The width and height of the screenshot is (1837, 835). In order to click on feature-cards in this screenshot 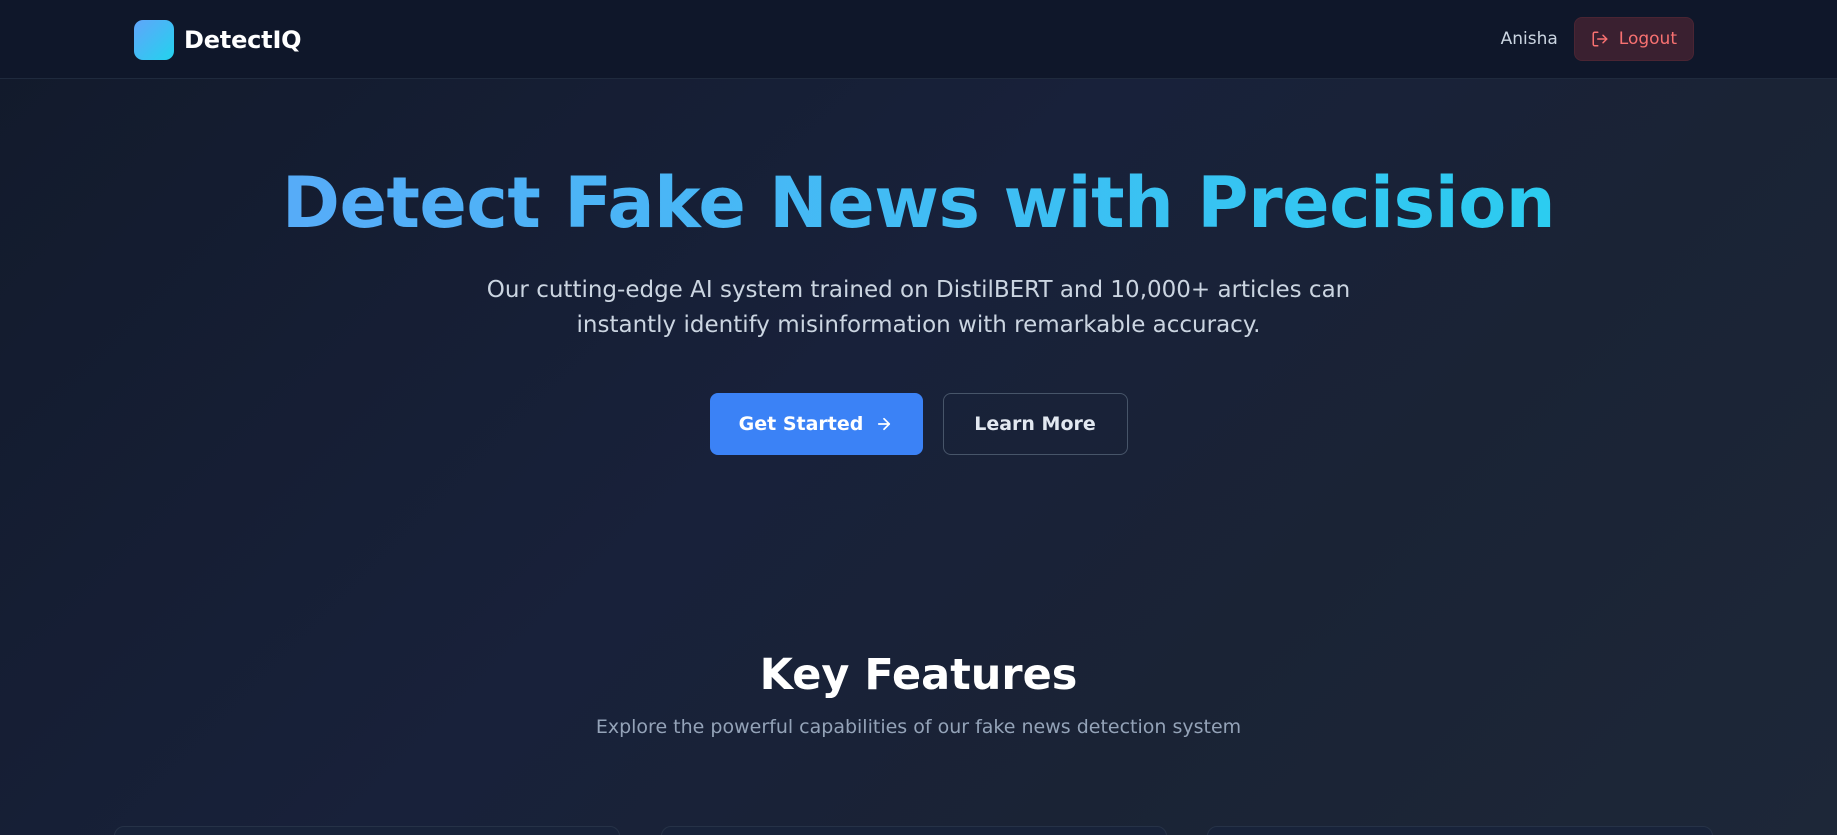, I will do `click(914, 830)`.